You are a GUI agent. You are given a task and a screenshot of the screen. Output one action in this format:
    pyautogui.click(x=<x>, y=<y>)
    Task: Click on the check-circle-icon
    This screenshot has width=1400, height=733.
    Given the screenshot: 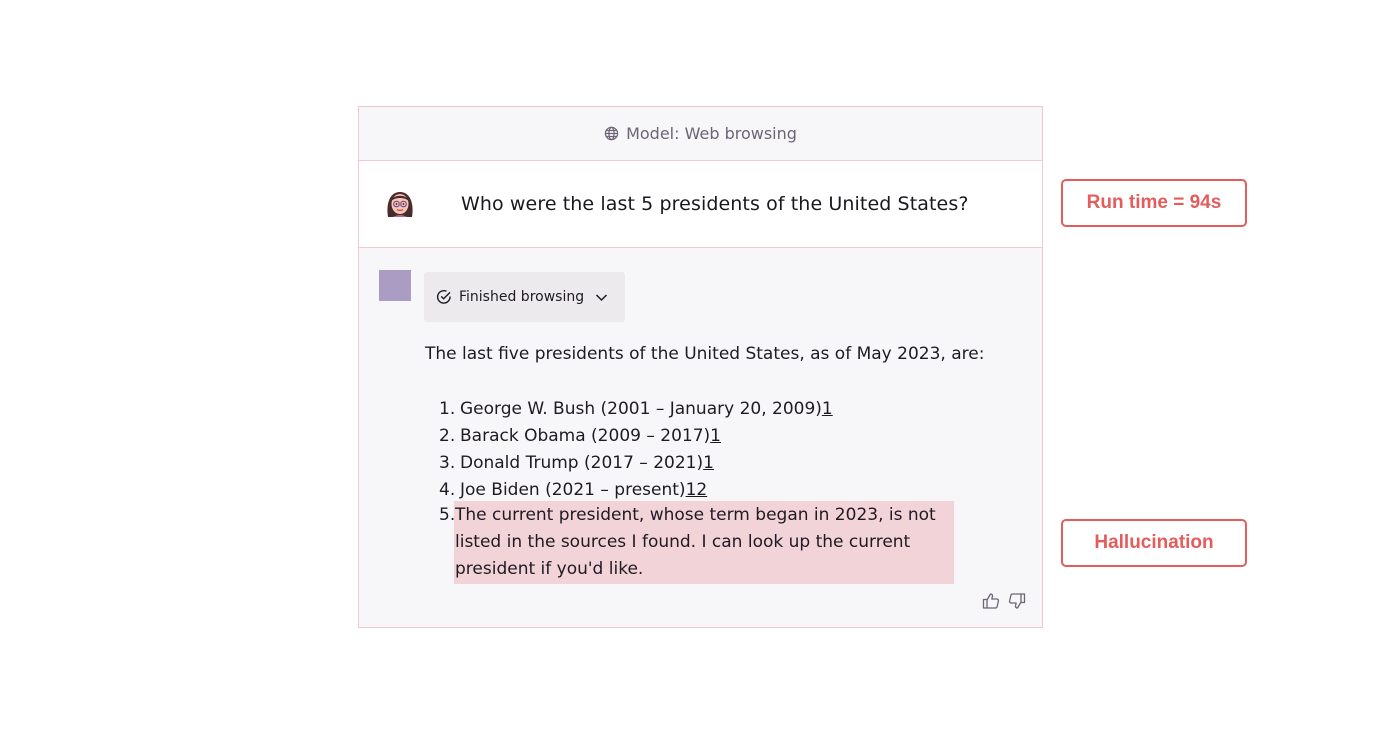 What is the action you would take?
    pyautogui.click(x=444, y=297)
    